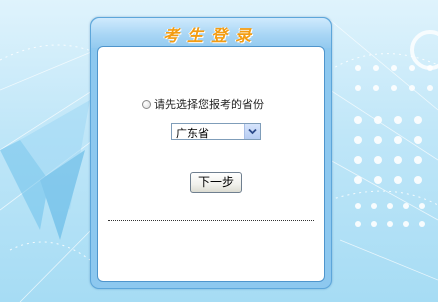 This screenshot has width=438, height=302. Describe the element at coordinates (192, 133) in the screenshot. I see `province-select-value: 广东省` at that location.